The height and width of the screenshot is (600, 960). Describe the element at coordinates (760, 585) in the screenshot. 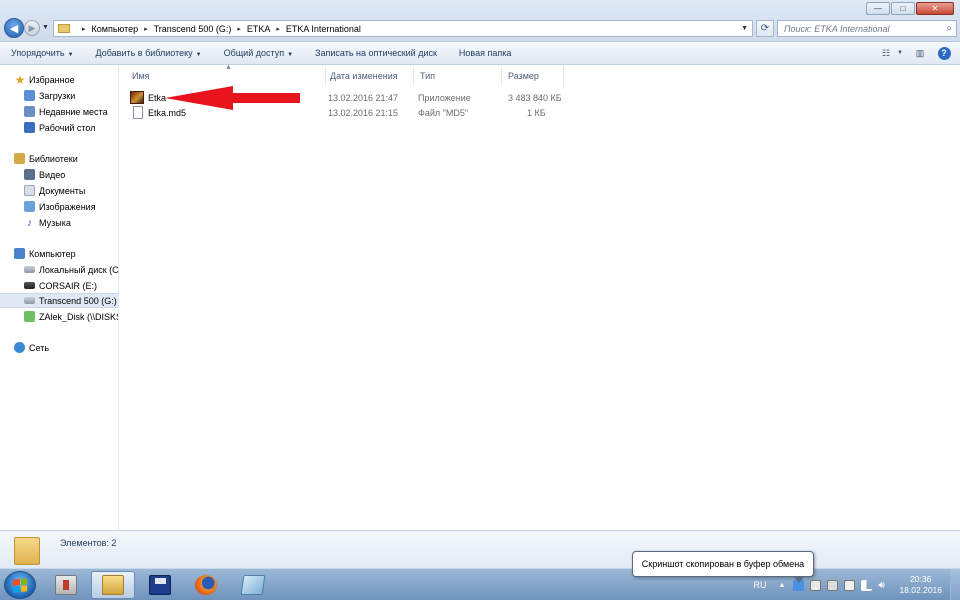

I see `language-indicator: RU` at that location.